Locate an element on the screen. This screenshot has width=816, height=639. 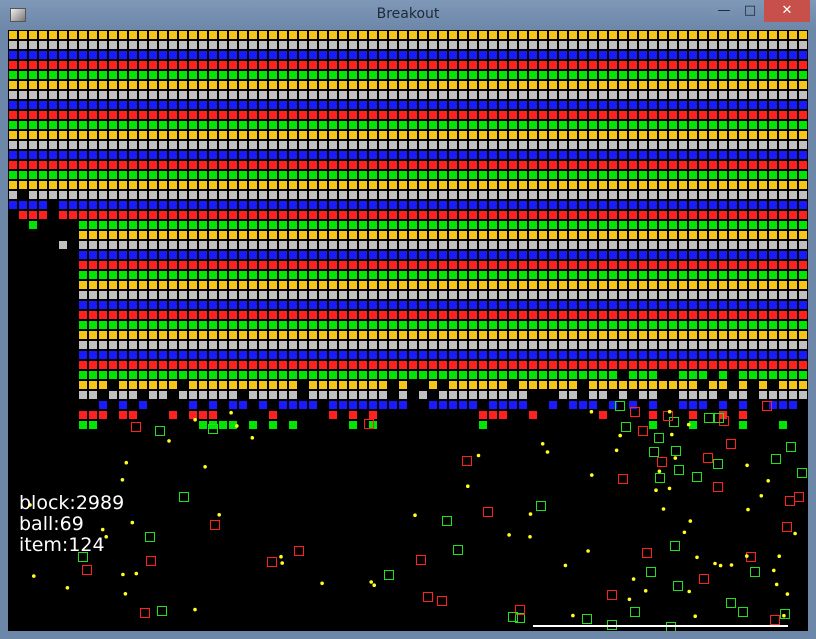
title-bar: Breakout — □ ✕ is located at coordinates (408, 15).